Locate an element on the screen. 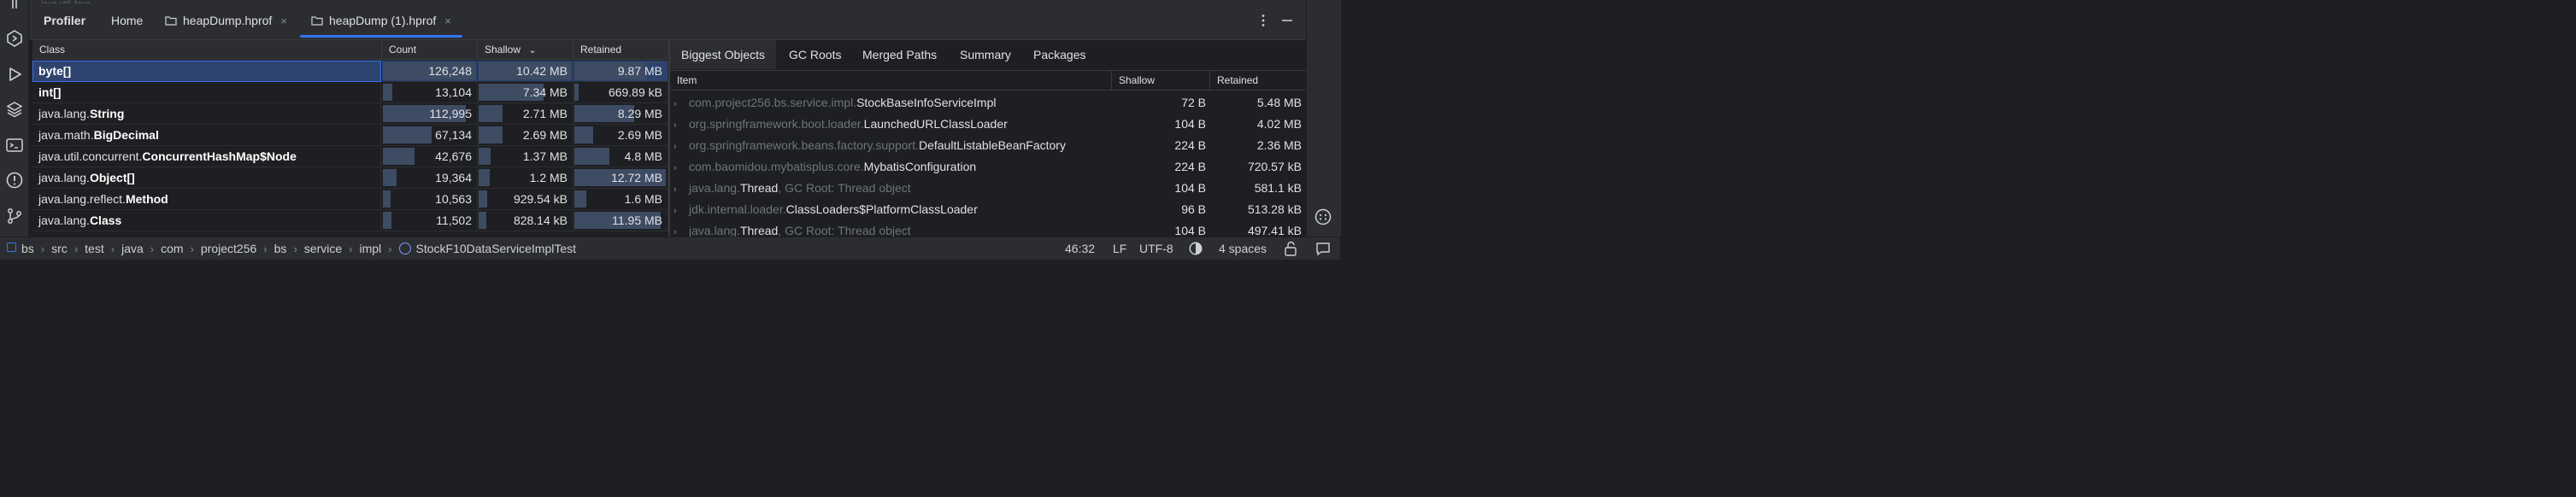  git-branch-icon is located at coordinates (14, 216).